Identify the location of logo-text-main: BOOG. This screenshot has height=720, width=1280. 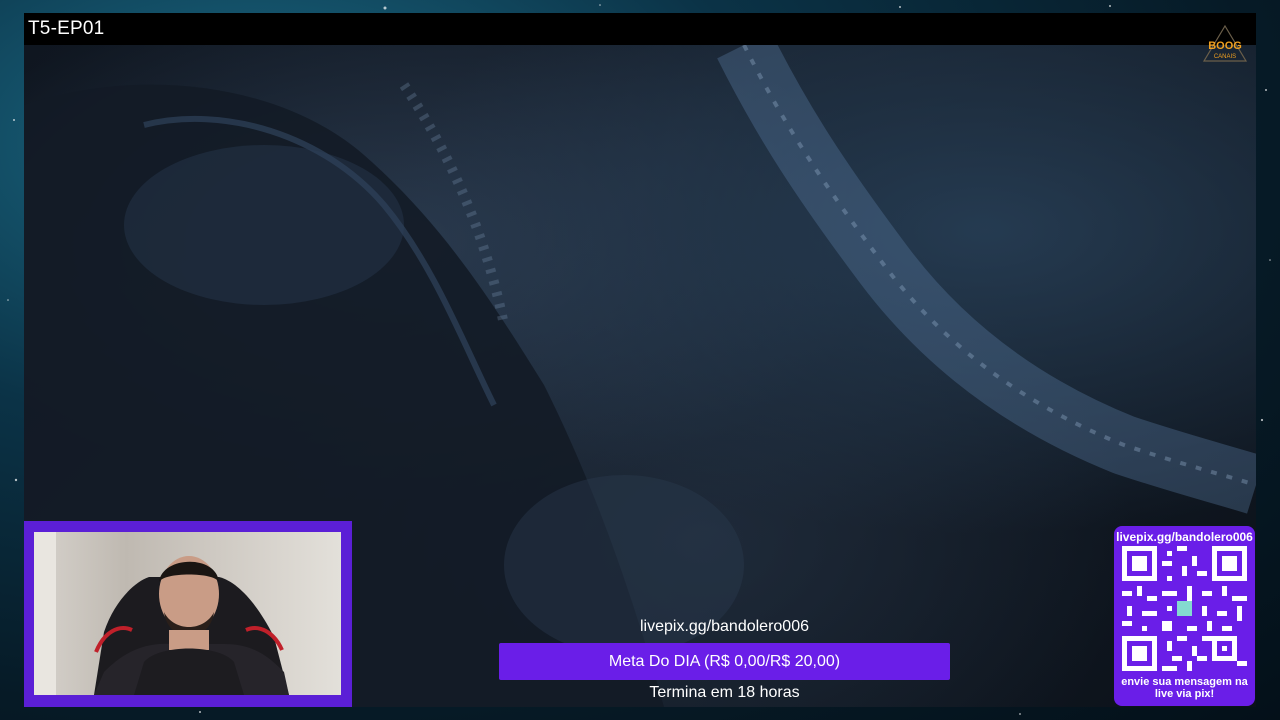
(1225, 46).